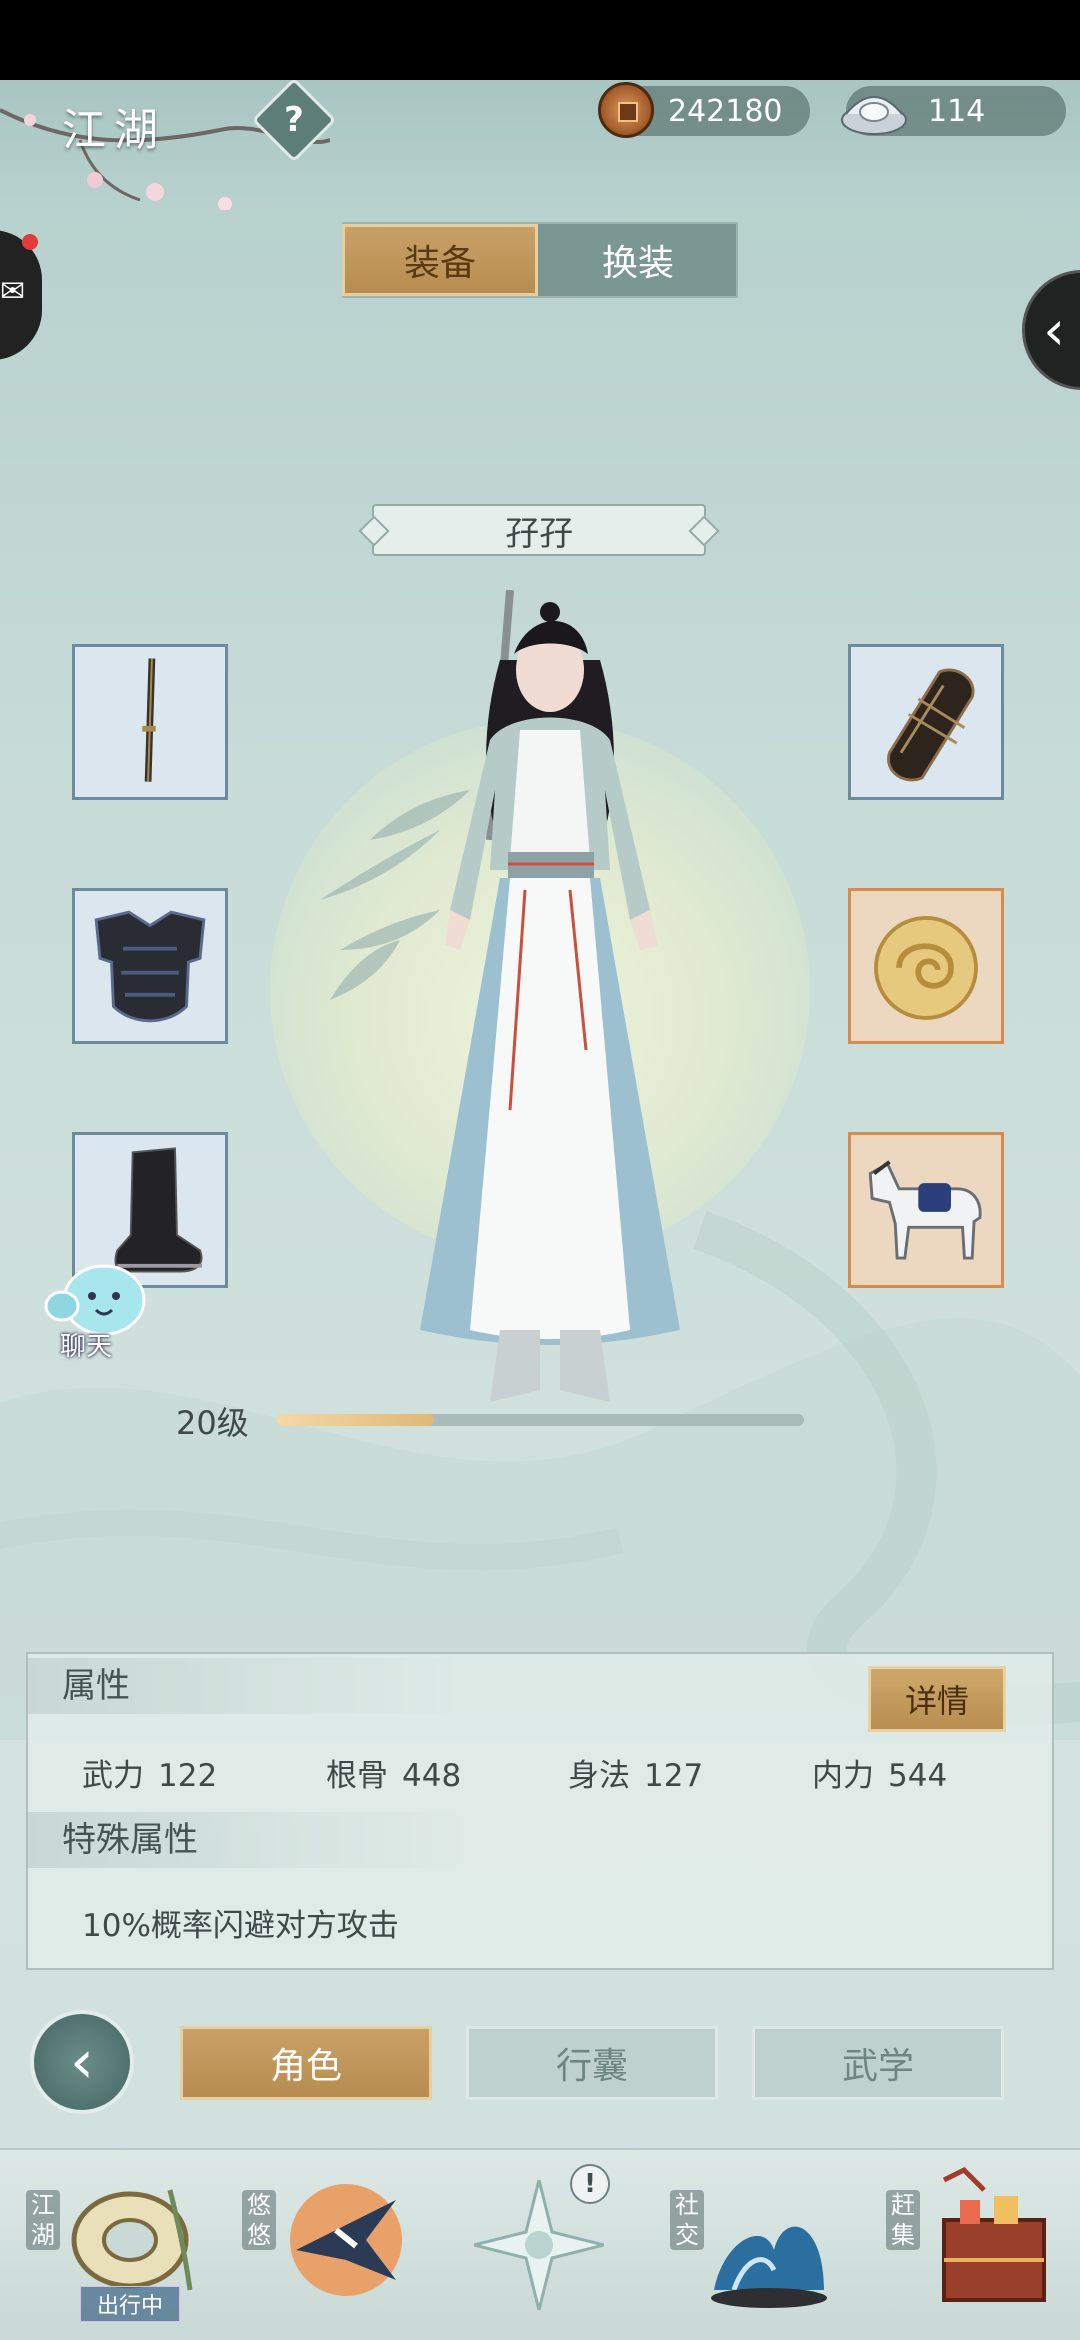 Image resolution: width=1080 pixels, height=2340 pixels. Describe the element at coordinates (687, 2220) in the screenshot. I see `dock-label: 社交` at that location.